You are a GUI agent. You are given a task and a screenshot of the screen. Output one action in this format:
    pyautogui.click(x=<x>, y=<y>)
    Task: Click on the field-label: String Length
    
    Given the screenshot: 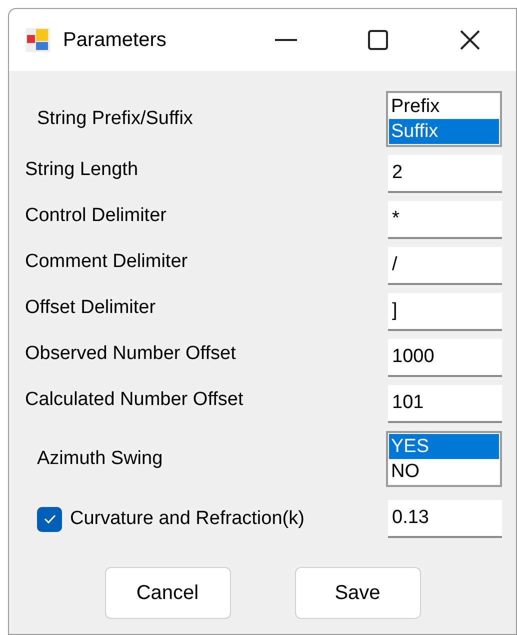 What is the action you would take?
    pyautogui.click(x=81, y=170)
    